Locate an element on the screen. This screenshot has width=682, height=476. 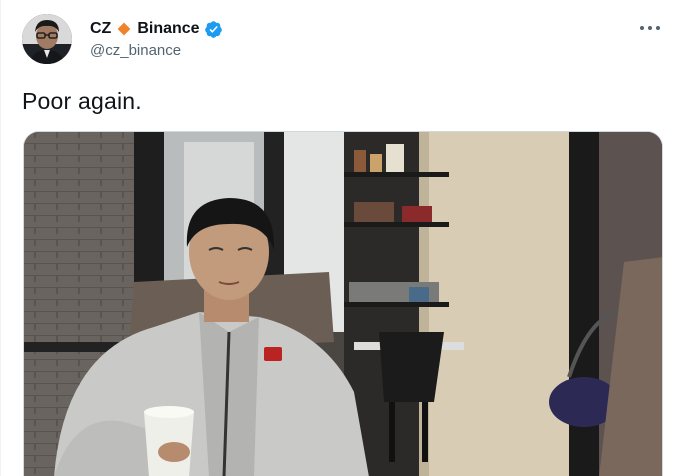
author-display-name-suffix: Binance is located at coordinates (168, 29).